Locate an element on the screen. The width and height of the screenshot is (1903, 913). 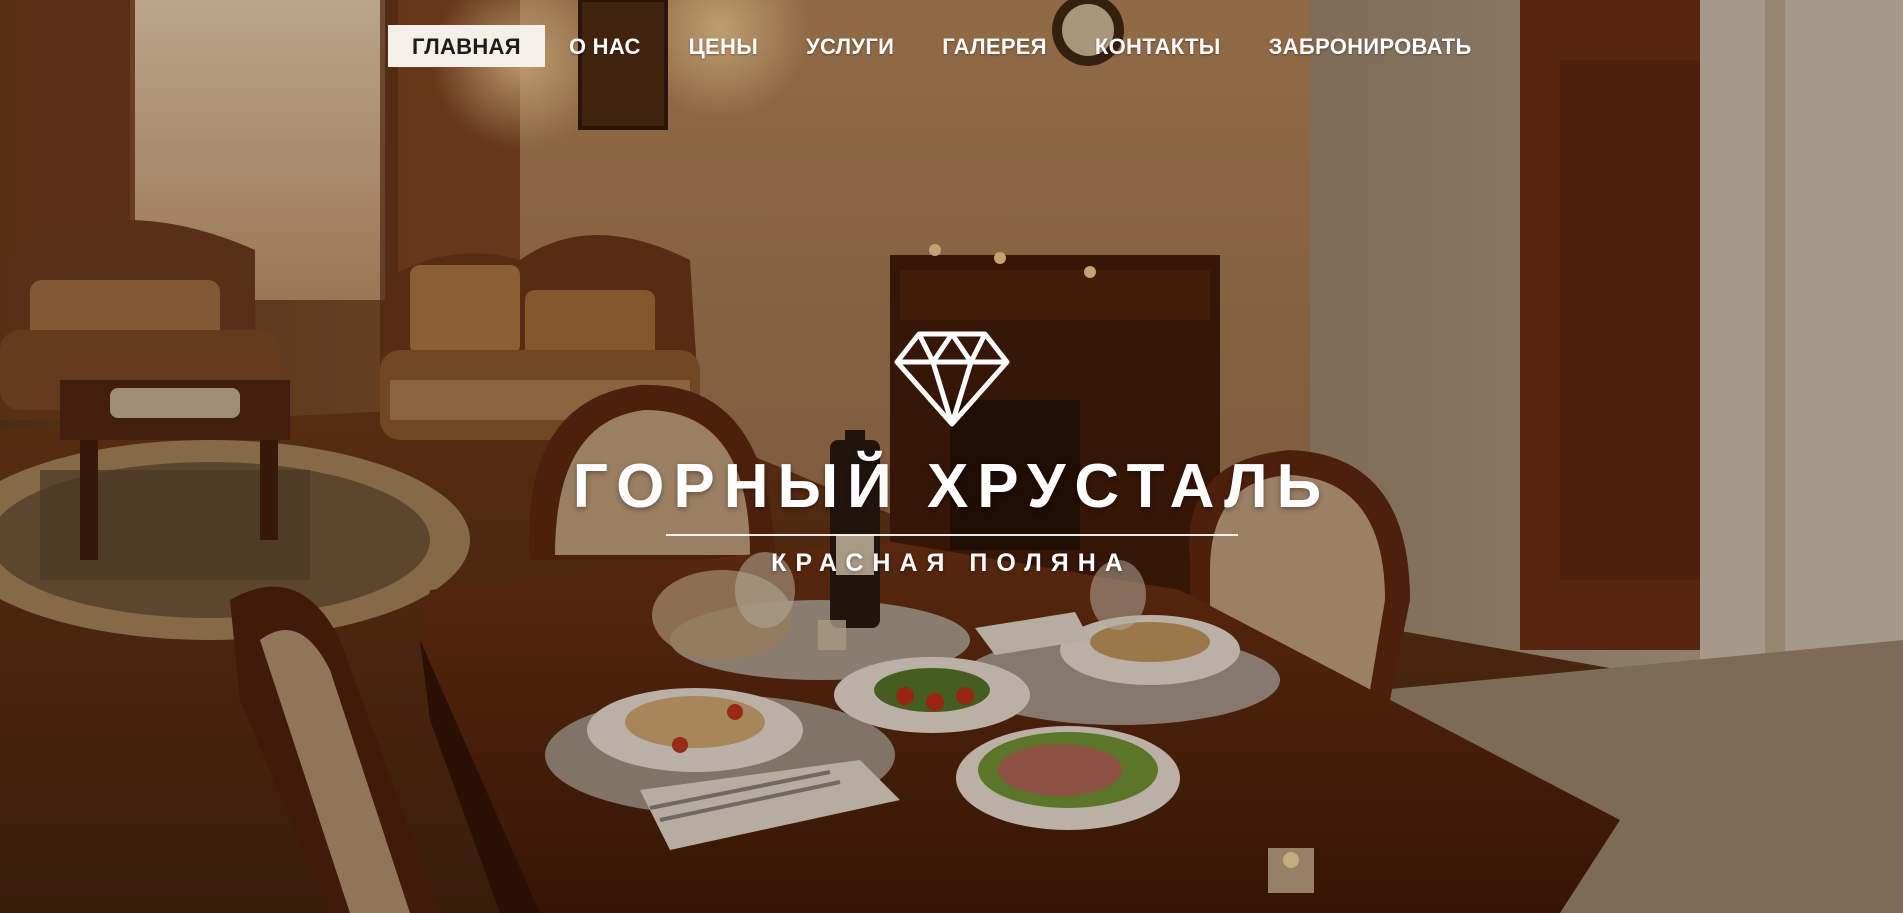
nav-item-book: ЗАБРОНИРОВАТЬ is located at coordinates (1370, 46).